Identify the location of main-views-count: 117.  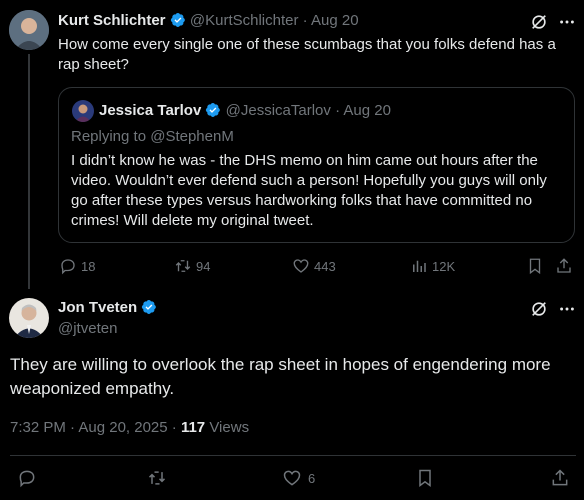
(193, 427).